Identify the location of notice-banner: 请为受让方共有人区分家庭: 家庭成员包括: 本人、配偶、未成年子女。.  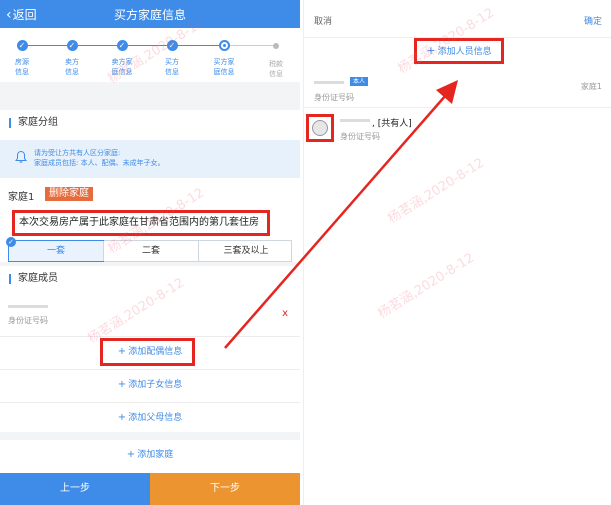
(150, 159).